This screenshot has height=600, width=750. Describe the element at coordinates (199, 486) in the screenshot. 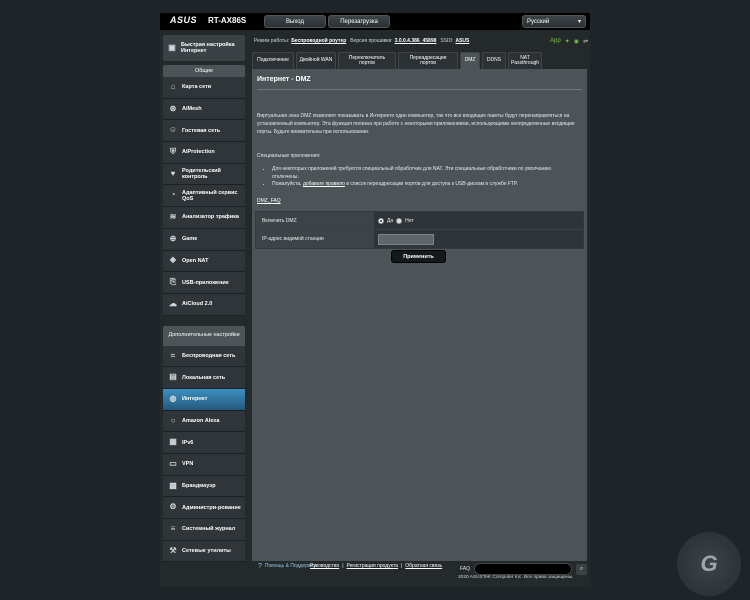

I see `sidebar-item-label: Брандмауэр` at that location.